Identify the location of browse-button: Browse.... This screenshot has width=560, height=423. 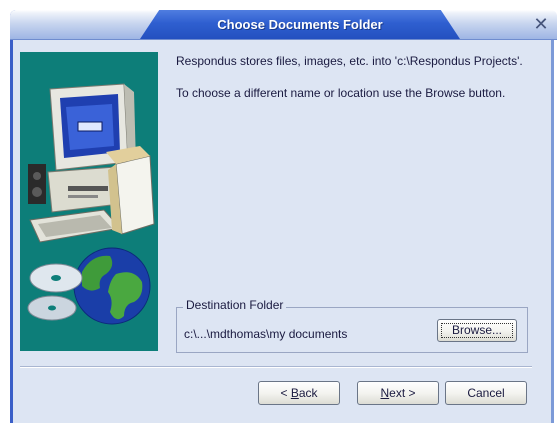
(477, 330).